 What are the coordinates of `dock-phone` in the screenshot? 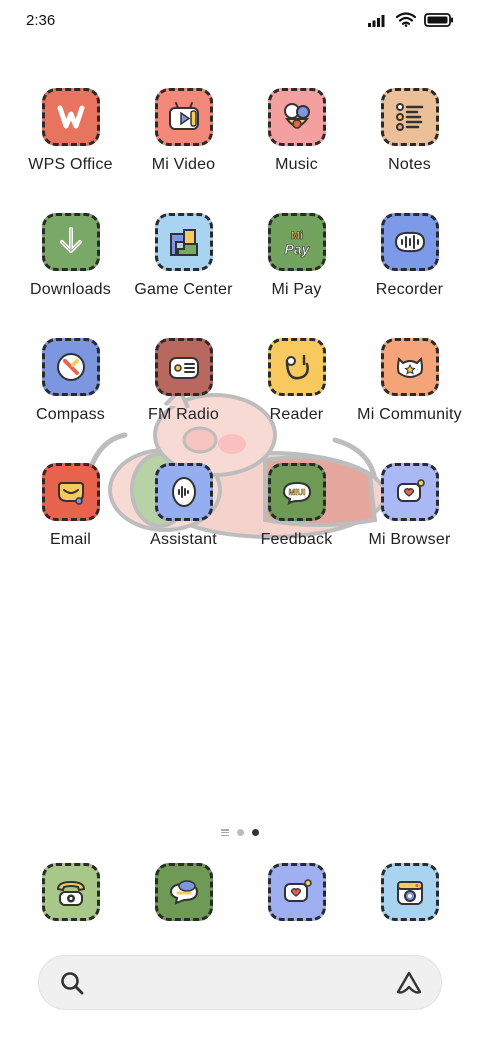 It's located at (70, 892).